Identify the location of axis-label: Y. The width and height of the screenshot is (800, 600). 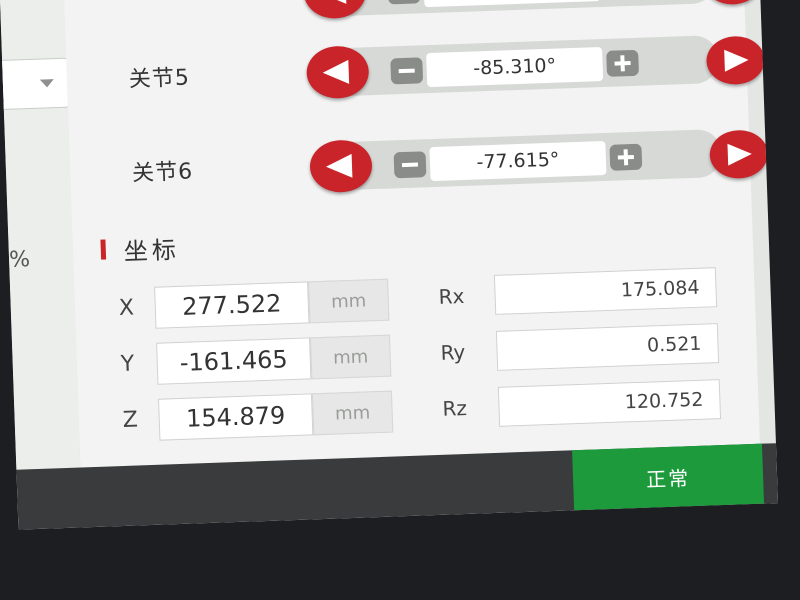
(127, 364).